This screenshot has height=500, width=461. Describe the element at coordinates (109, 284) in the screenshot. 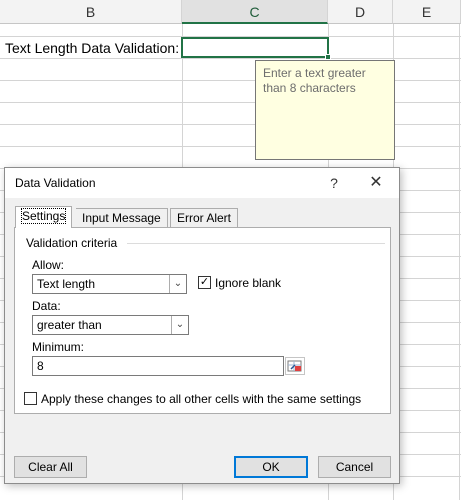

I see `allow-select: Text length ⌄` at that location.